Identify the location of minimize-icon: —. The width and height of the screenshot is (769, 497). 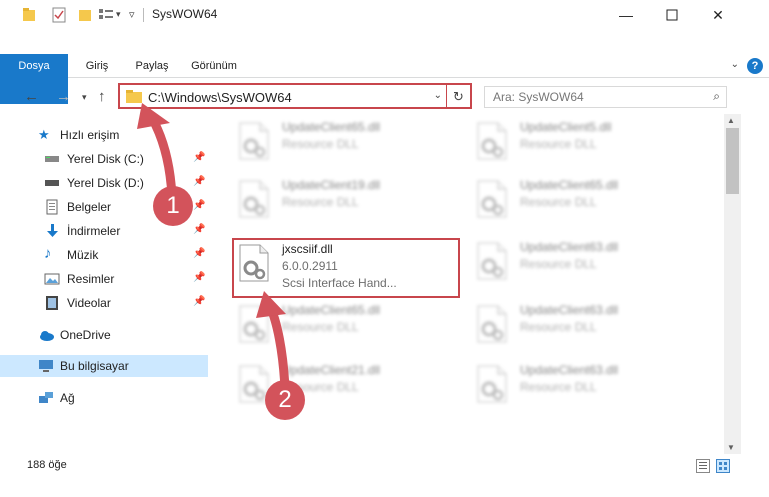
(626, 15).